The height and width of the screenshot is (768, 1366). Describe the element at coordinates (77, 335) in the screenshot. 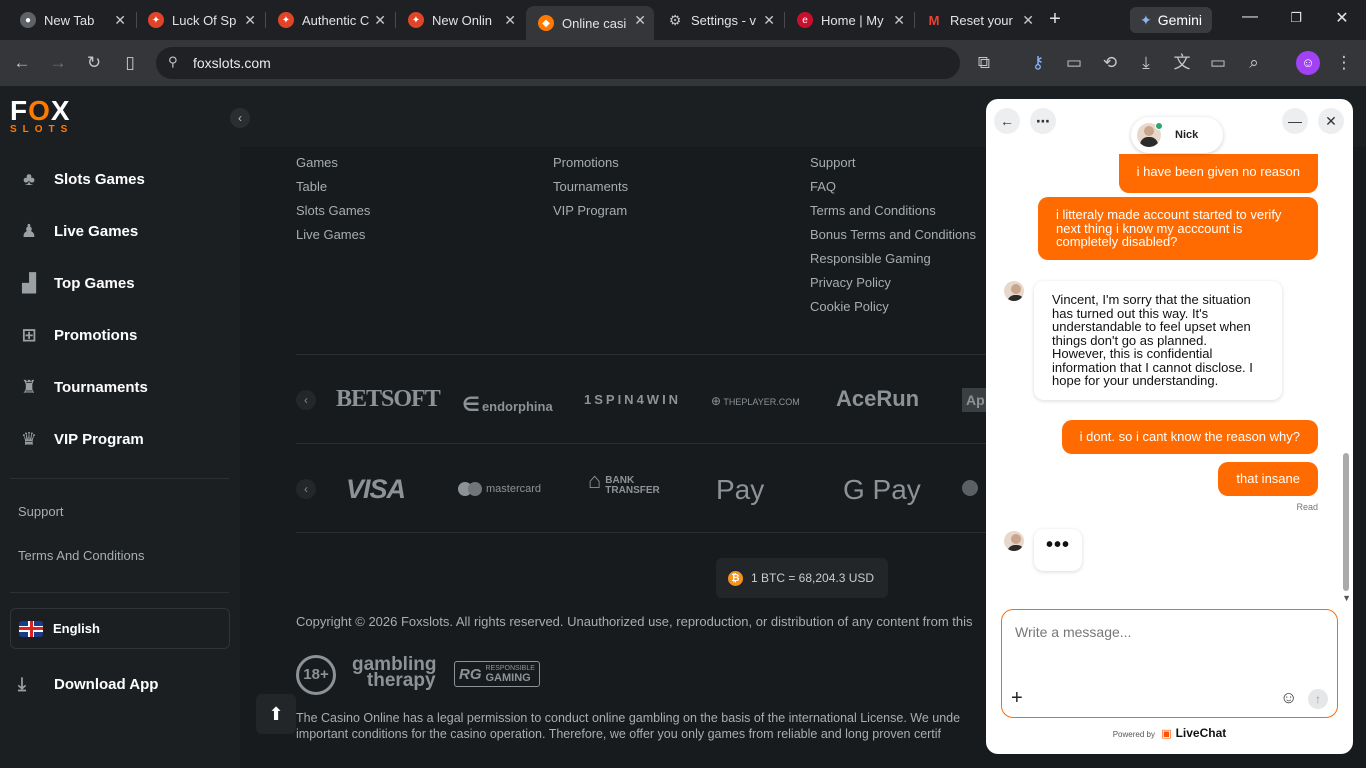

I see `sidebar-item-promotions: ⊞ Promotions` at that location.